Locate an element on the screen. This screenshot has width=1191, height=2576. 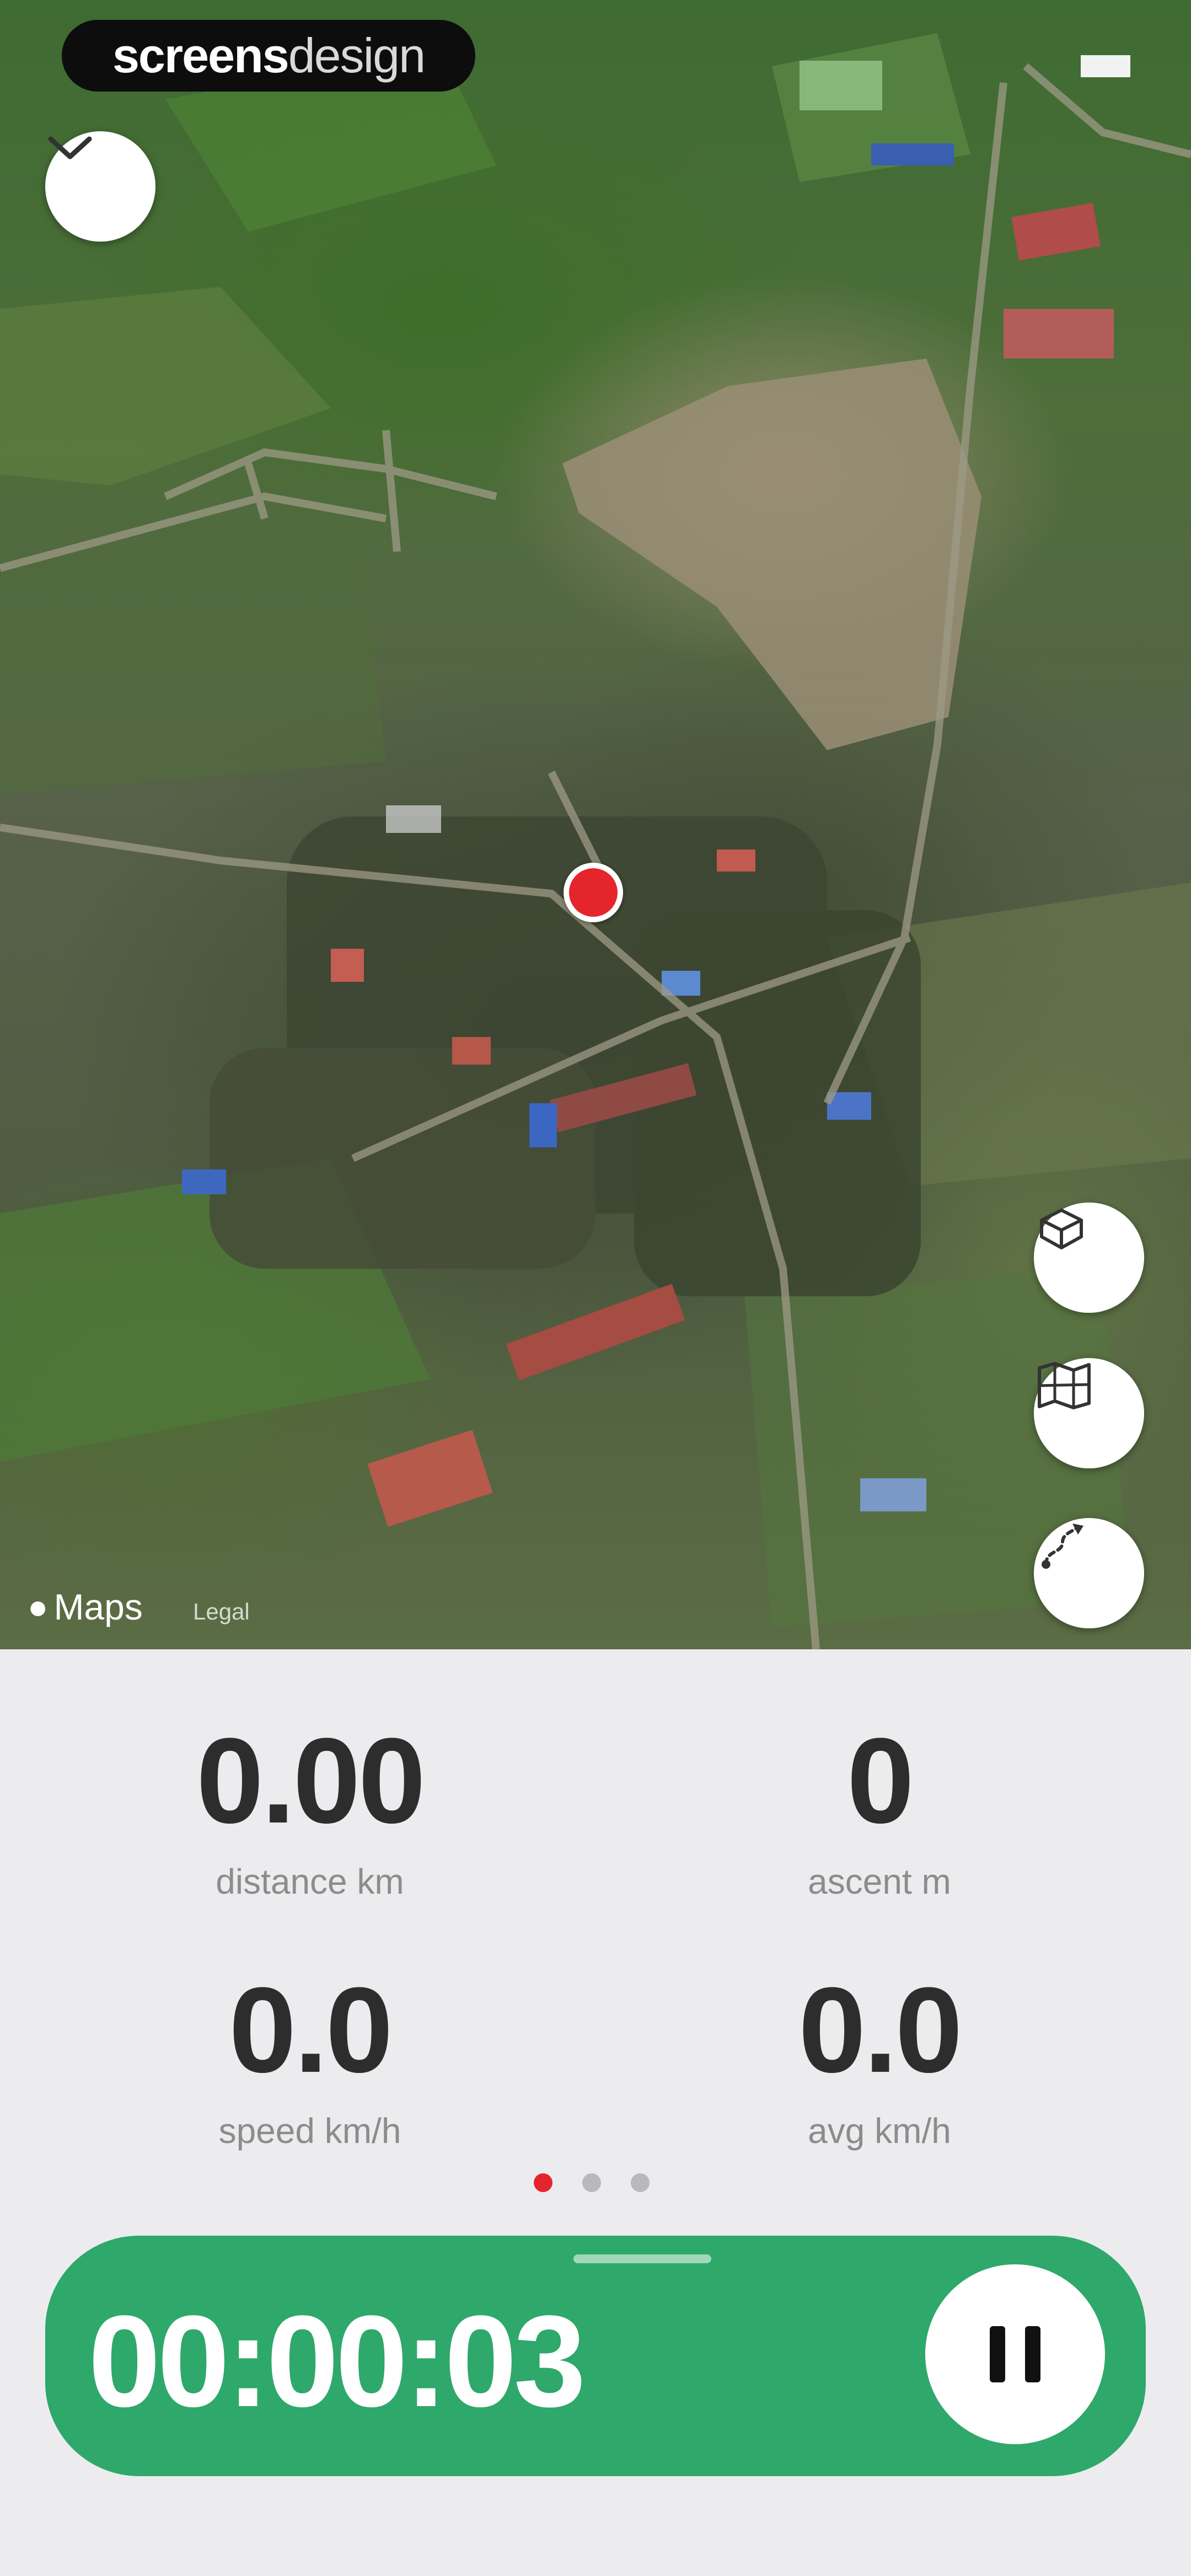
legal-link: Legal is located at coordinates (221, 1612).